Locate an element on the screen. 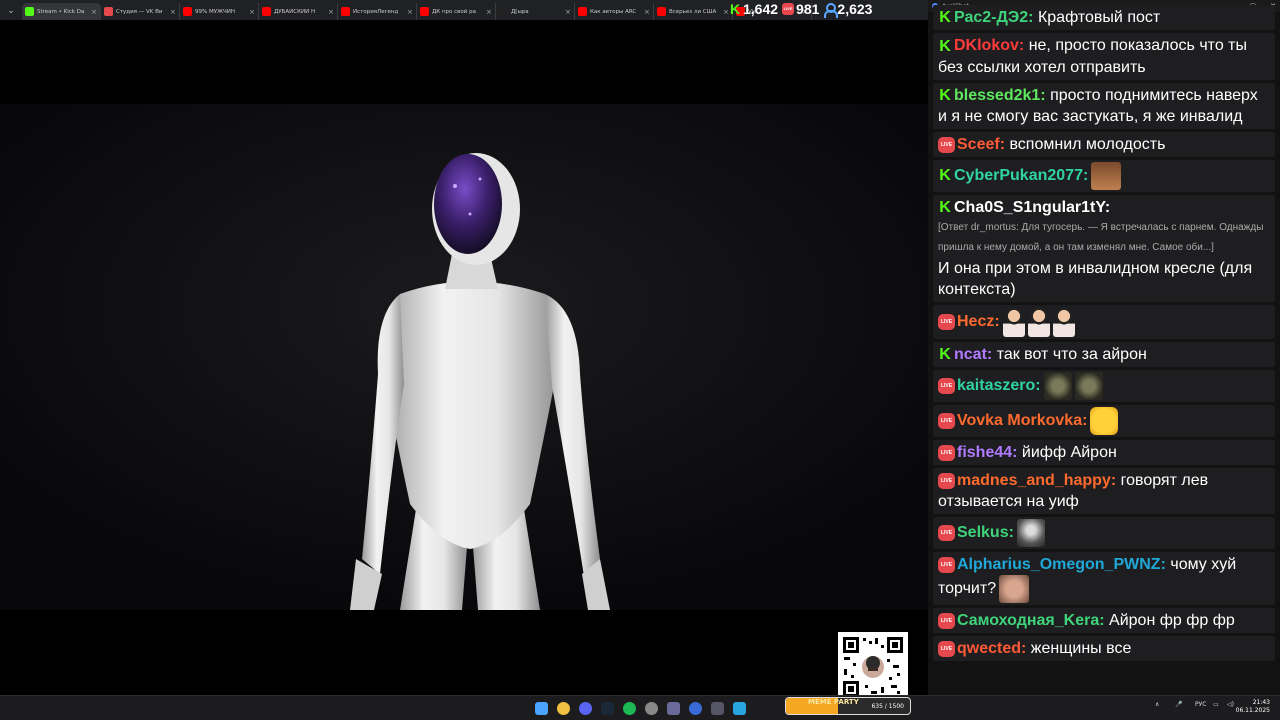 This screenshot has height=720, width=1280. browser-tab: 99% МУЖЧИН × is located at coordinates (219, 11).